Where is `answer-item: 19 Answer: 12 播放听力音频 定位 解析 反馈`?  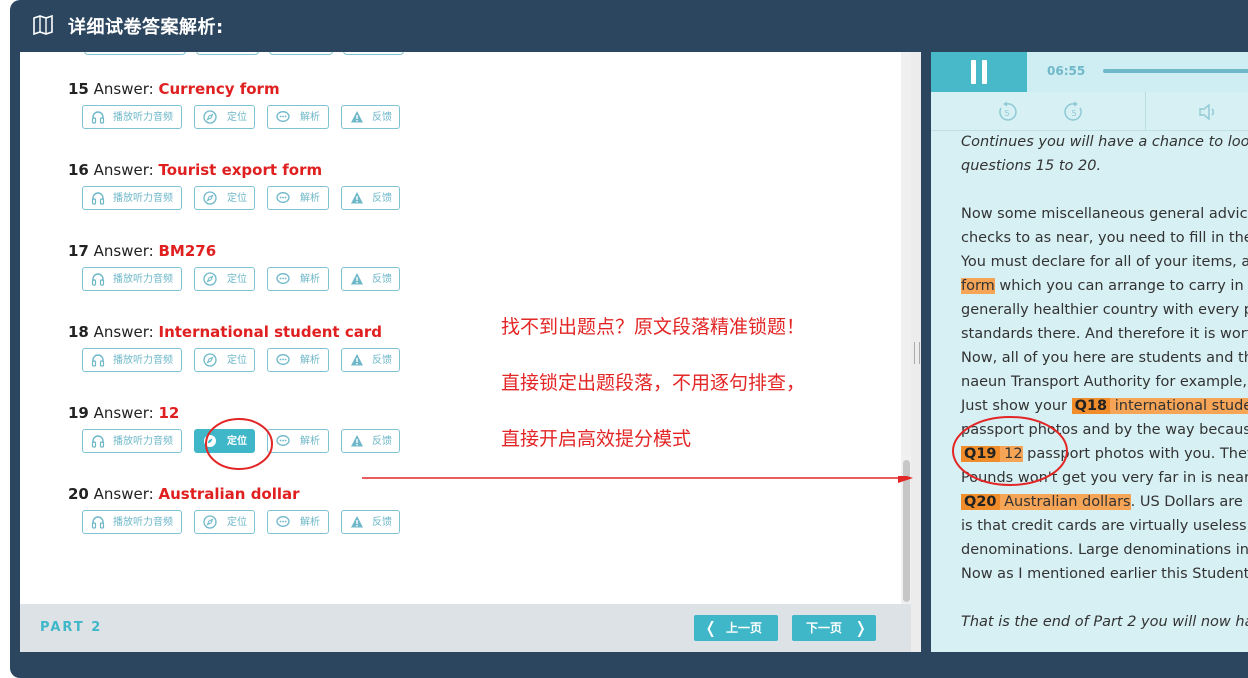 answer-item: 19 Answer: 12 播放听力音频 定位 解析 反馈 is located at coordinates (234, 430).